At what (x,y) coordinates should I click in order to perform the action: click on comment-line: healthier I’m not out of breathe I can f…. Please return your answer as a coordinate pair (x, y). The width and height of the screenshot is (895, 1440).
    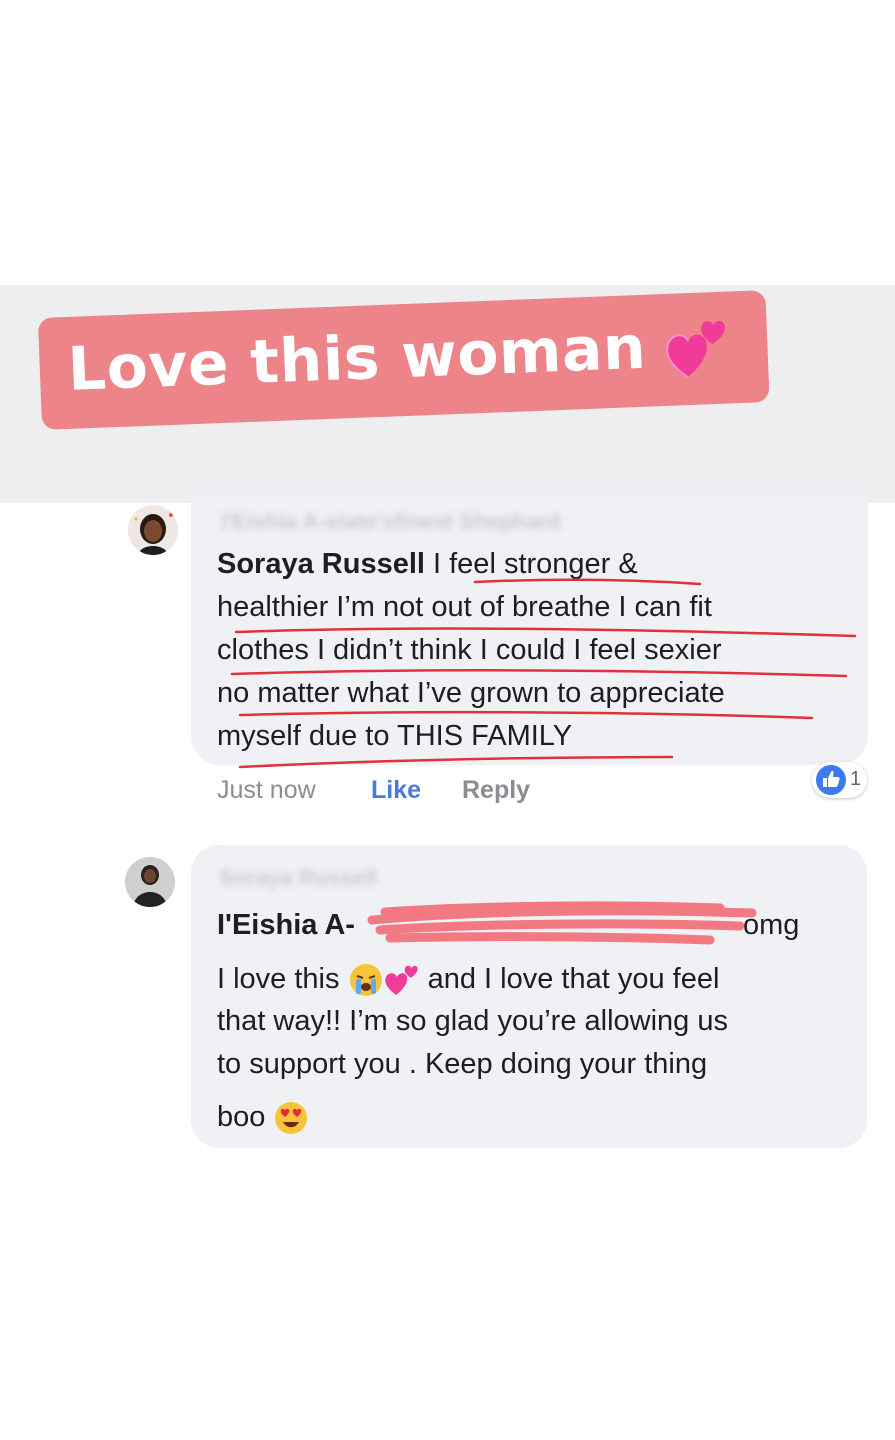
    Looking at the image, I should click on (464, 607).